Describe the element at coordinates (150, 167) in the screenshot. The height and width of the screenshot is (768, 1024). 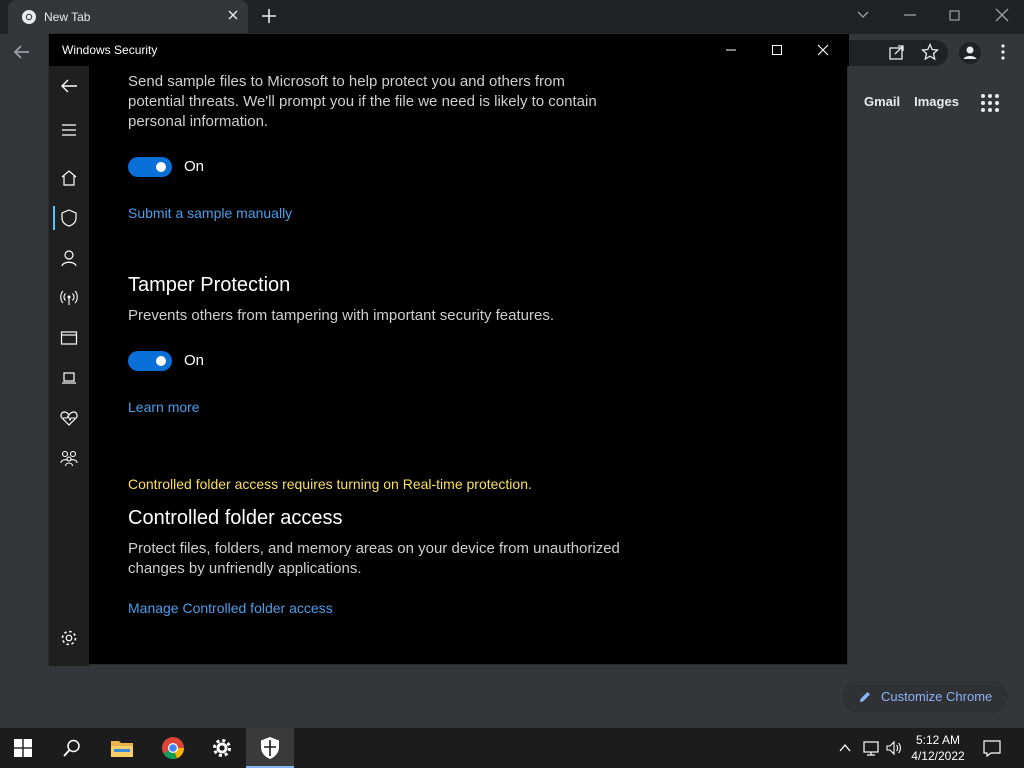
I see `sample-submission-toggle` at that location.